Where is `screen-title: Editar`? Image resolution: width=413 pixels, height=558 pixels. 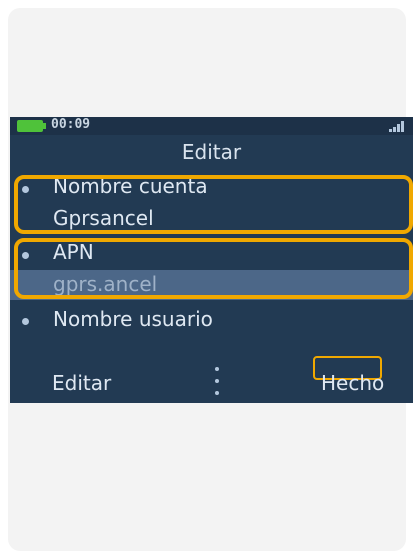
screen-title: Editar is located at coordinates (211, 152).